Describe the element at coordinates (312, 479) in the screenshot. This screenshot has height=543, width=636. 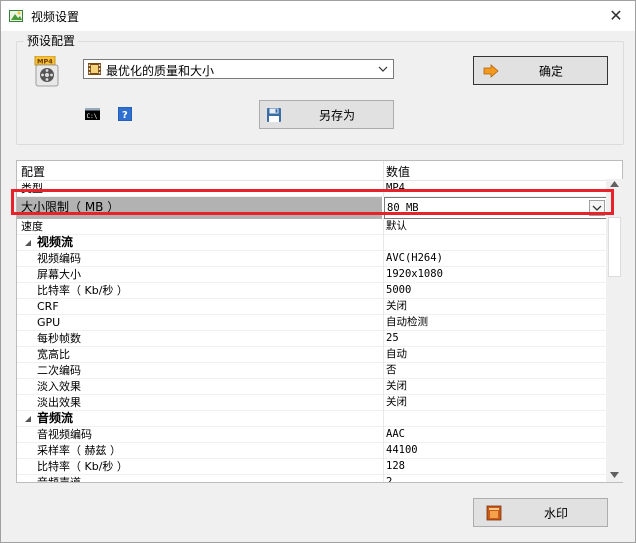
I see `table-row: 音频声道 2` at that location.